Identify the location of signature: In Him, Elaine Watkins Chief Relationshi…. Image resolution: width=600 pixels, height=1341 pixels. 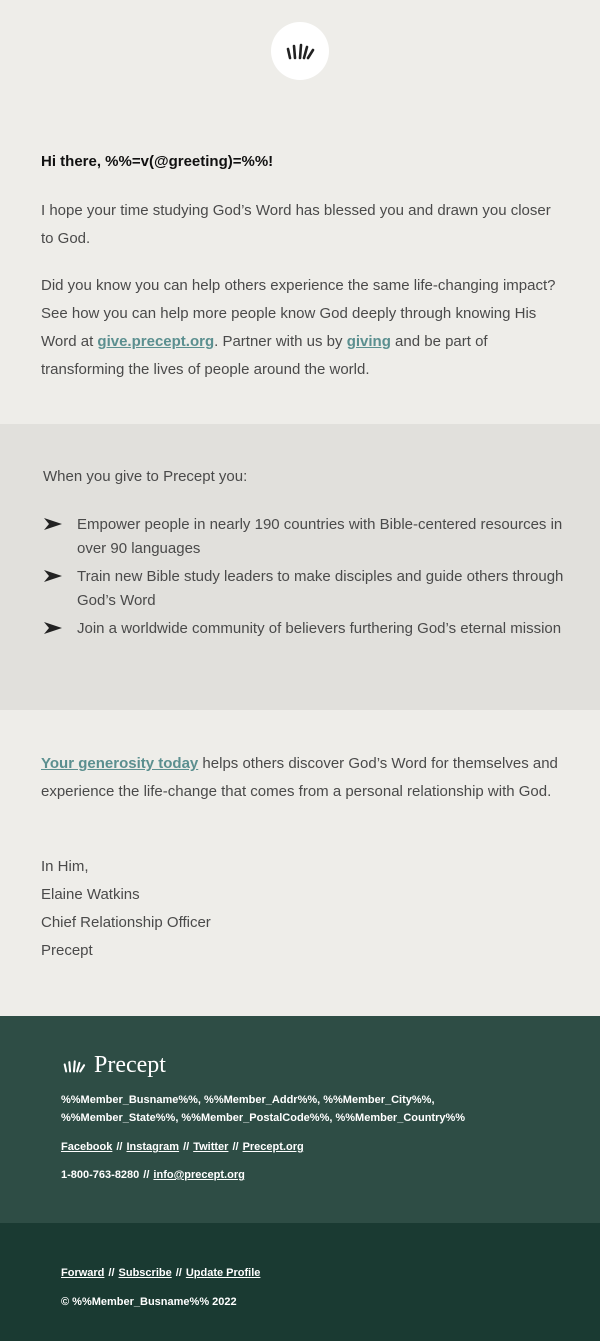
(126, 909).